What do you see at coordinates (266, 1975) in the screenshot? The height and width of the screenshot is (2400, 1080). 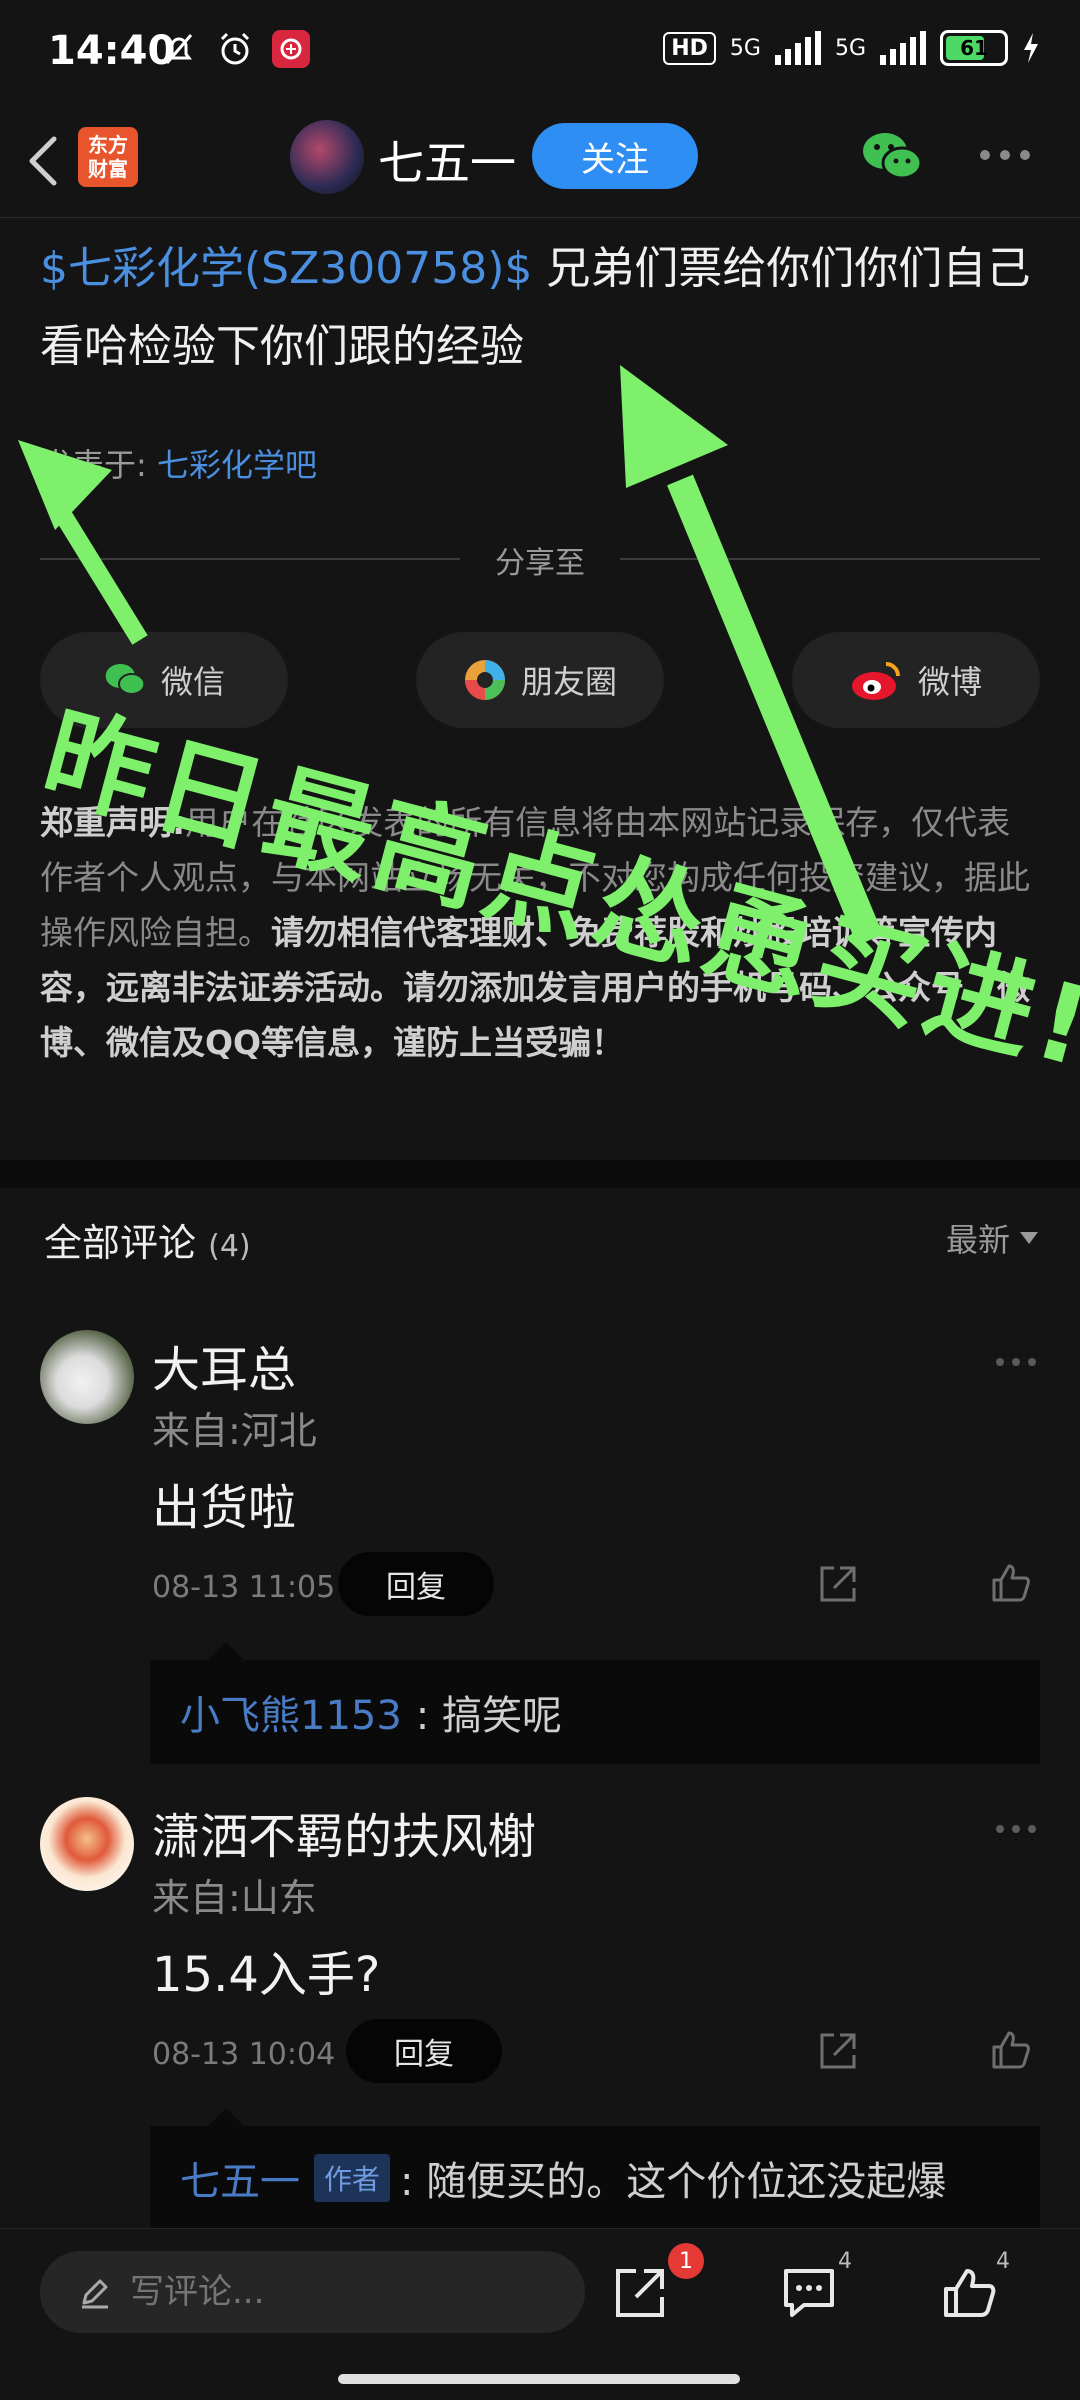 I see `comment-body: 15.4入手?` at bounding box center [266, 1975].